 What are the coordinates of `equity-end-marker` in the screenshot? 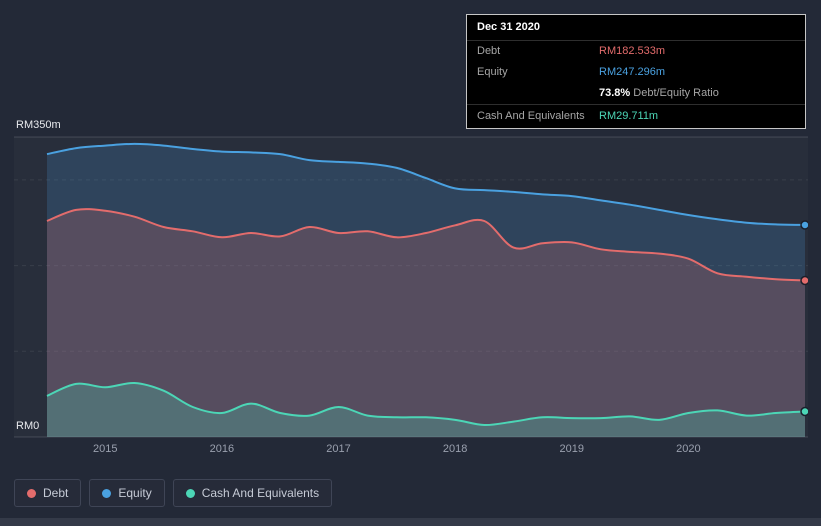 It's located at (804, 225).